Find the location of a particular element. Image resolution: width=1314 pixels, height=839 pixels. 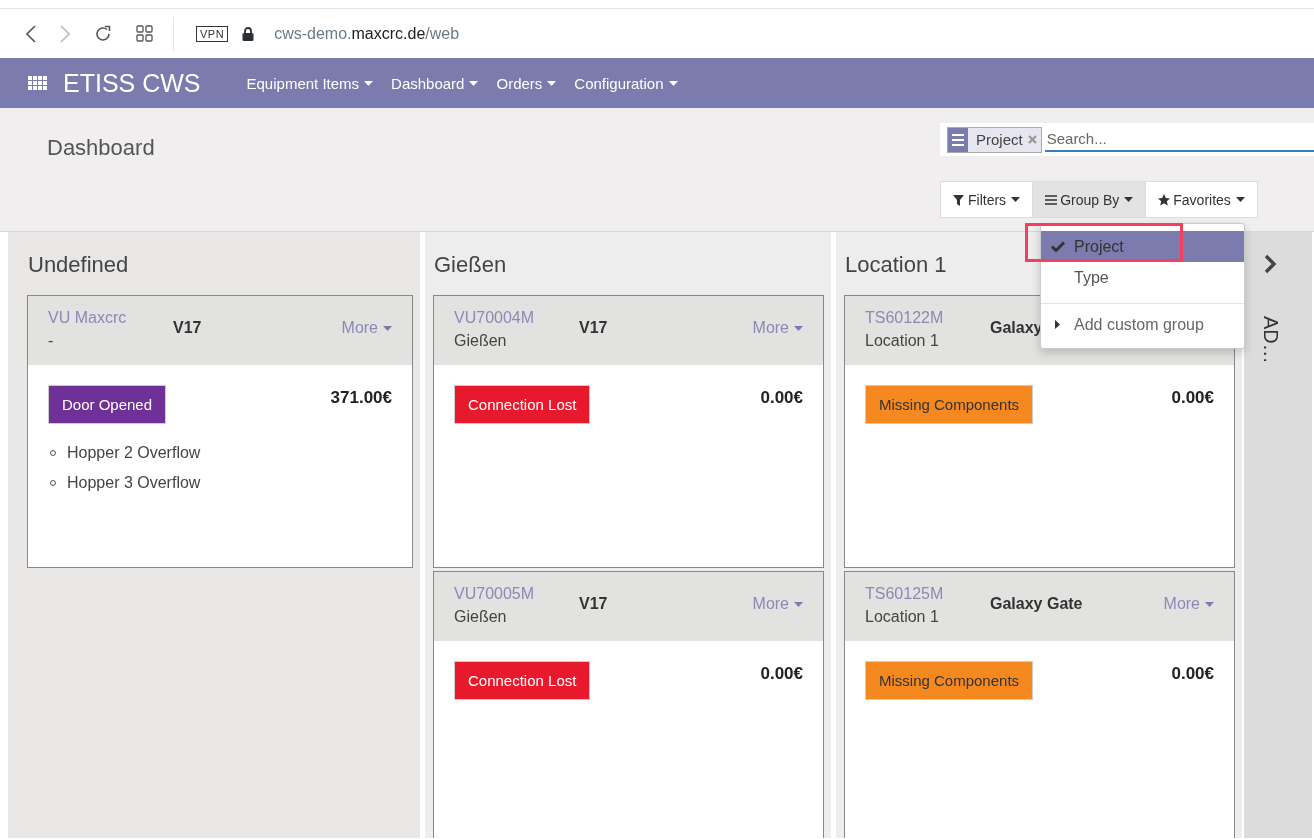

grid-icon is located at coordinates (144, 33).